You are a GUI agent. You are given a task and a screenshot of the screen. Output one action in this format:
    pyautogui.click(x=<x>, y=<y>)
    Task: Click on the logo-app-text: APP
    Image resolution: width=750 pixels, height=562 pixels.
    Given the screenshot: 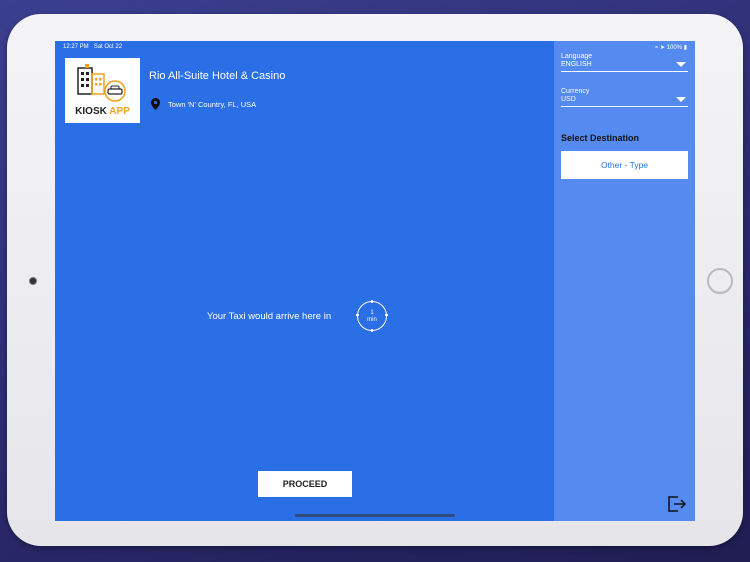 What is the action you would take?
    pyautogui.click(x=119, y=111)
    